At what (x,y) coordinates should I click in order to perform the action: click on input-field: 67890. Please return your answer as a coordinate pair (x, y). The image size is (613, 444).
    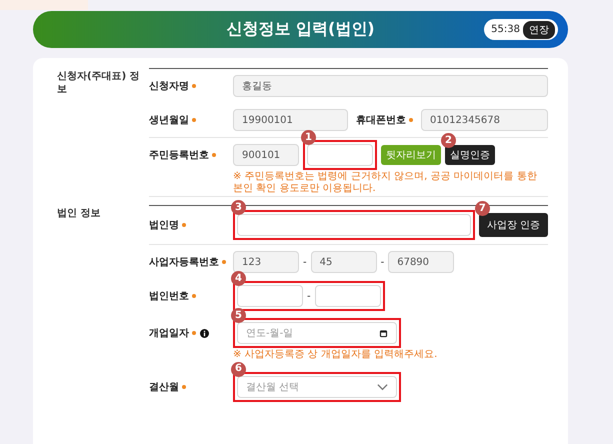
    Looking at the image, I should click on (421, 262).